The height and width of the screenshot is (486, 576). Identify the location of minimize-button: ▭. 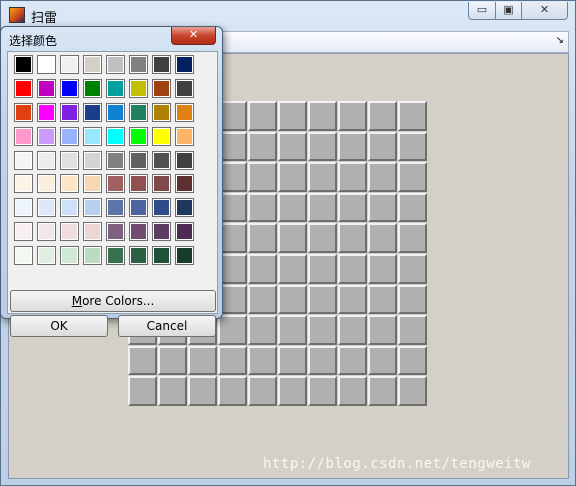
(482, 11).